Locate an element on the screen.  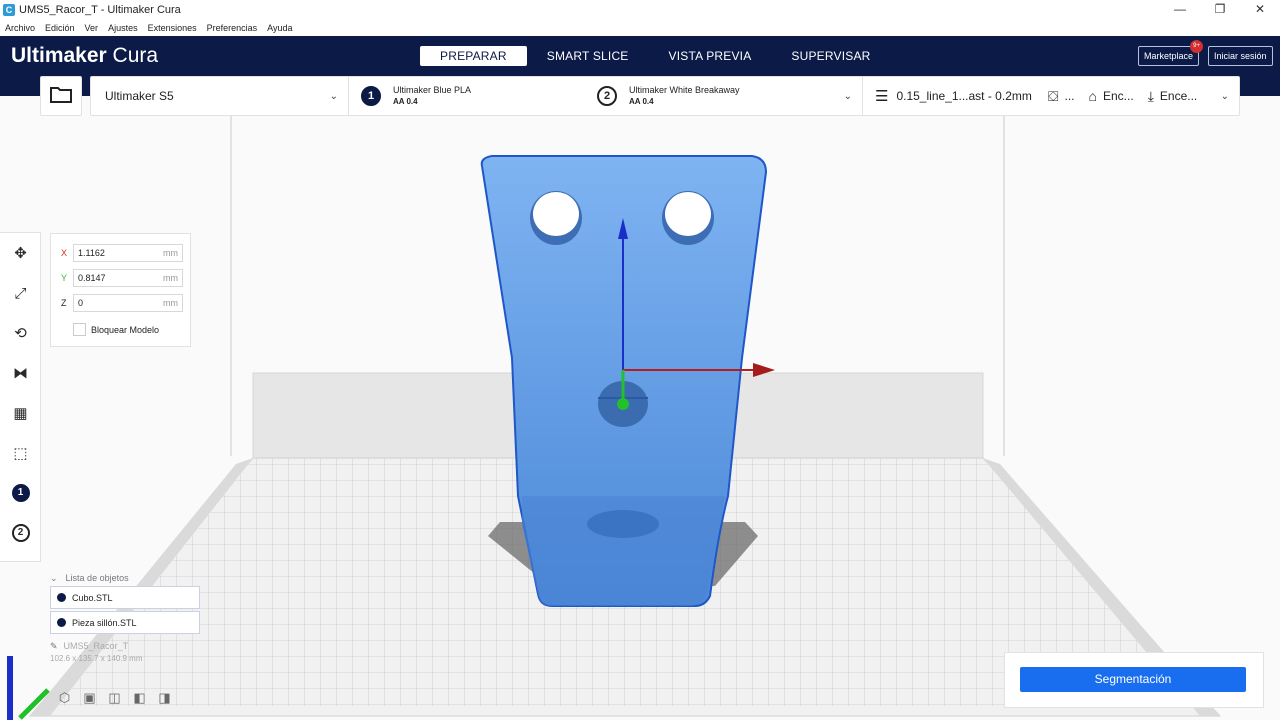
tool-sidebar: ✥ ⤢ ⟲ ⧓ ▦ ⬚ 1 2 is located at coordinates (20, 397).